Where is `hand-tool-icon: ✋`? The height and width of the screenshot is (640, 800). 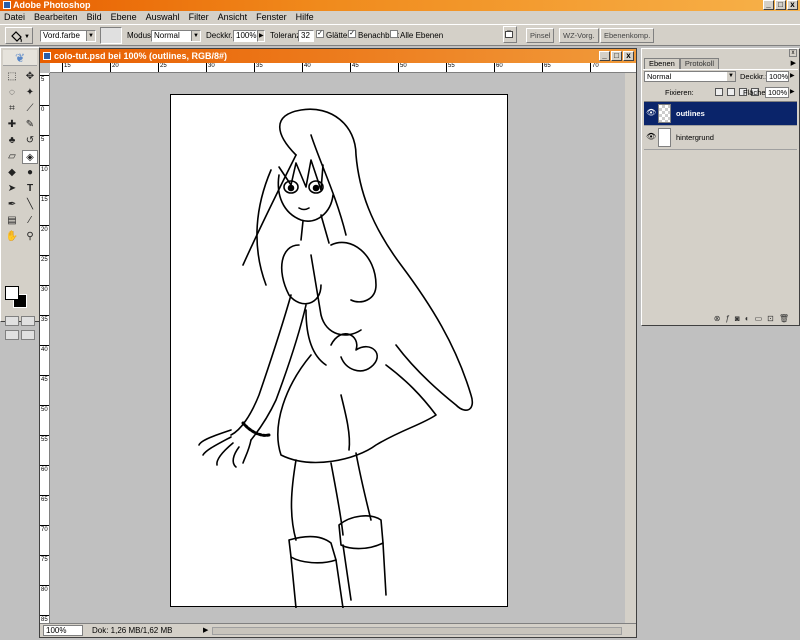 hand-tool-icon: ✋ is located at coordinates (12, 237).